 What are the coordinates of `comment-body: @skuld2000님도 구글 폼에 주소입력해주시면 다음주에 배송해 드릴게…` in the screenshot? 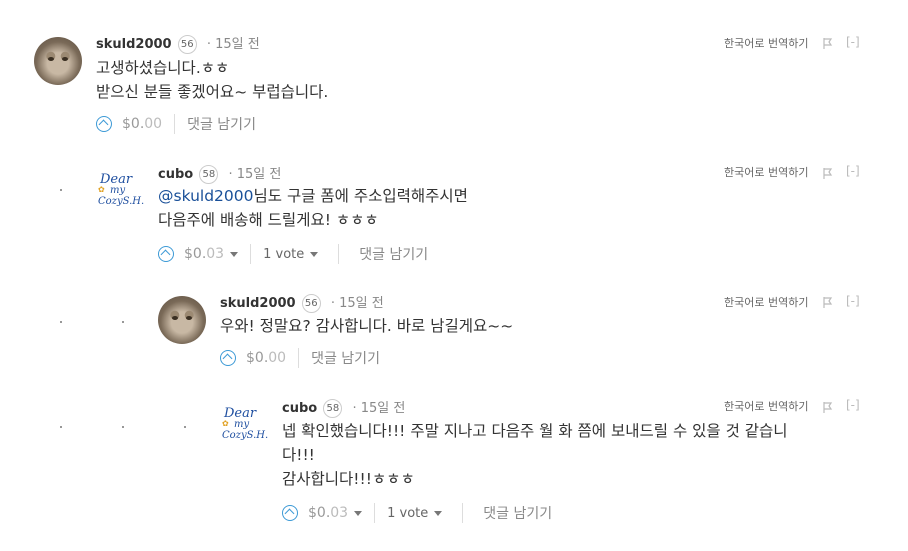 It's located at (313, 208).